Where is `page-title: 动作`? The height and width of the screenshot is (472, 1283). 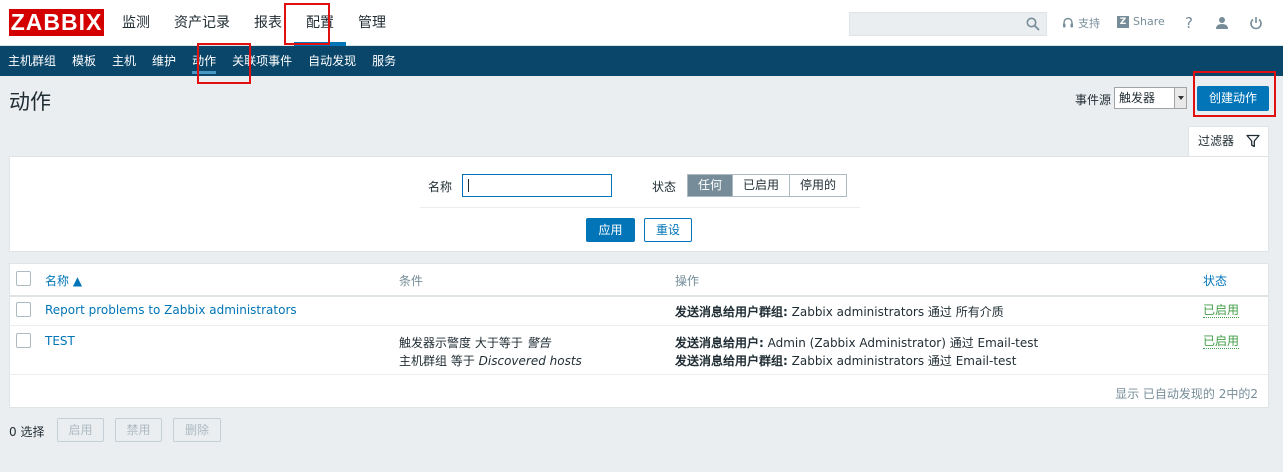
page-title: 动作 is located at coordinates (30, 102).